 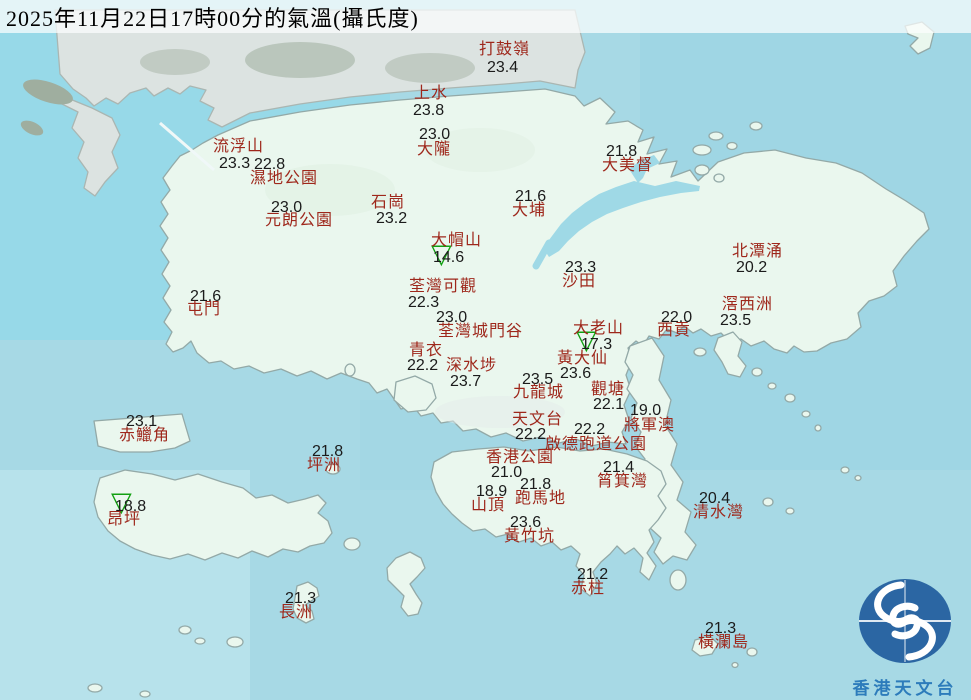 I want to click on title-bar: 2025年11月22日17時00分的氣溫(攝氏度), so click(x=485, y=16).